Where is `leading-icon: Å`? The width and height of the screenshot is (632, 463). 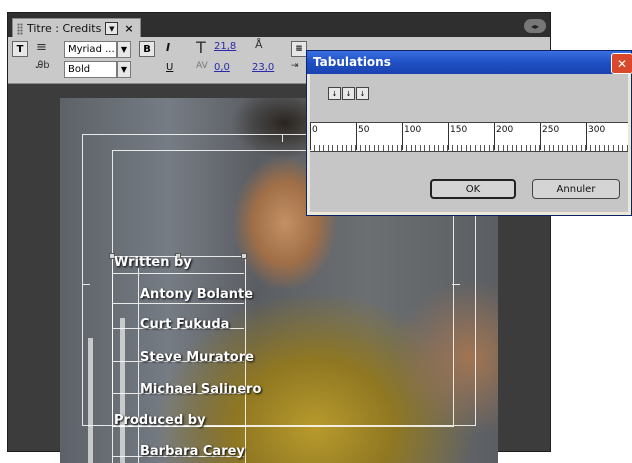
leading-icon: Å is located at coordinates (259, 44).